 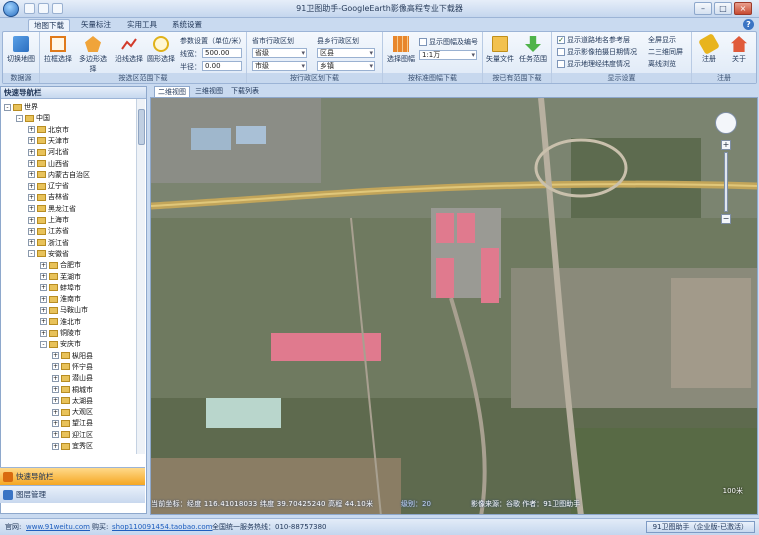 I want to click on register-button: 注册, so click(x=709, y=52).